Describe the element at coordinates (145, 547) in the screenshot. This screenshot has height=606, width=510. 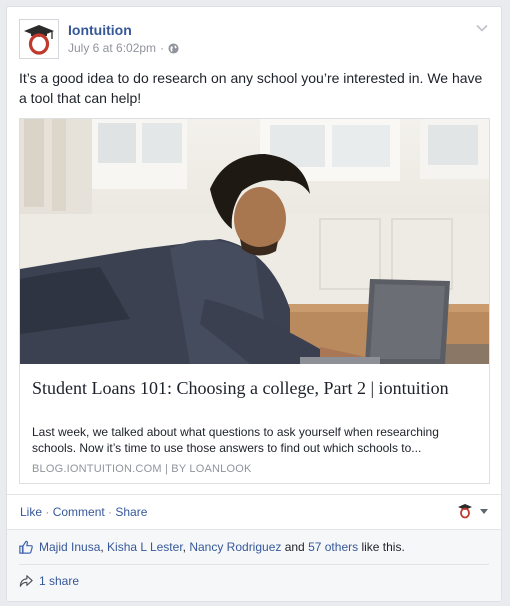
I see `liker-name: Kisha L Lester` at that location.